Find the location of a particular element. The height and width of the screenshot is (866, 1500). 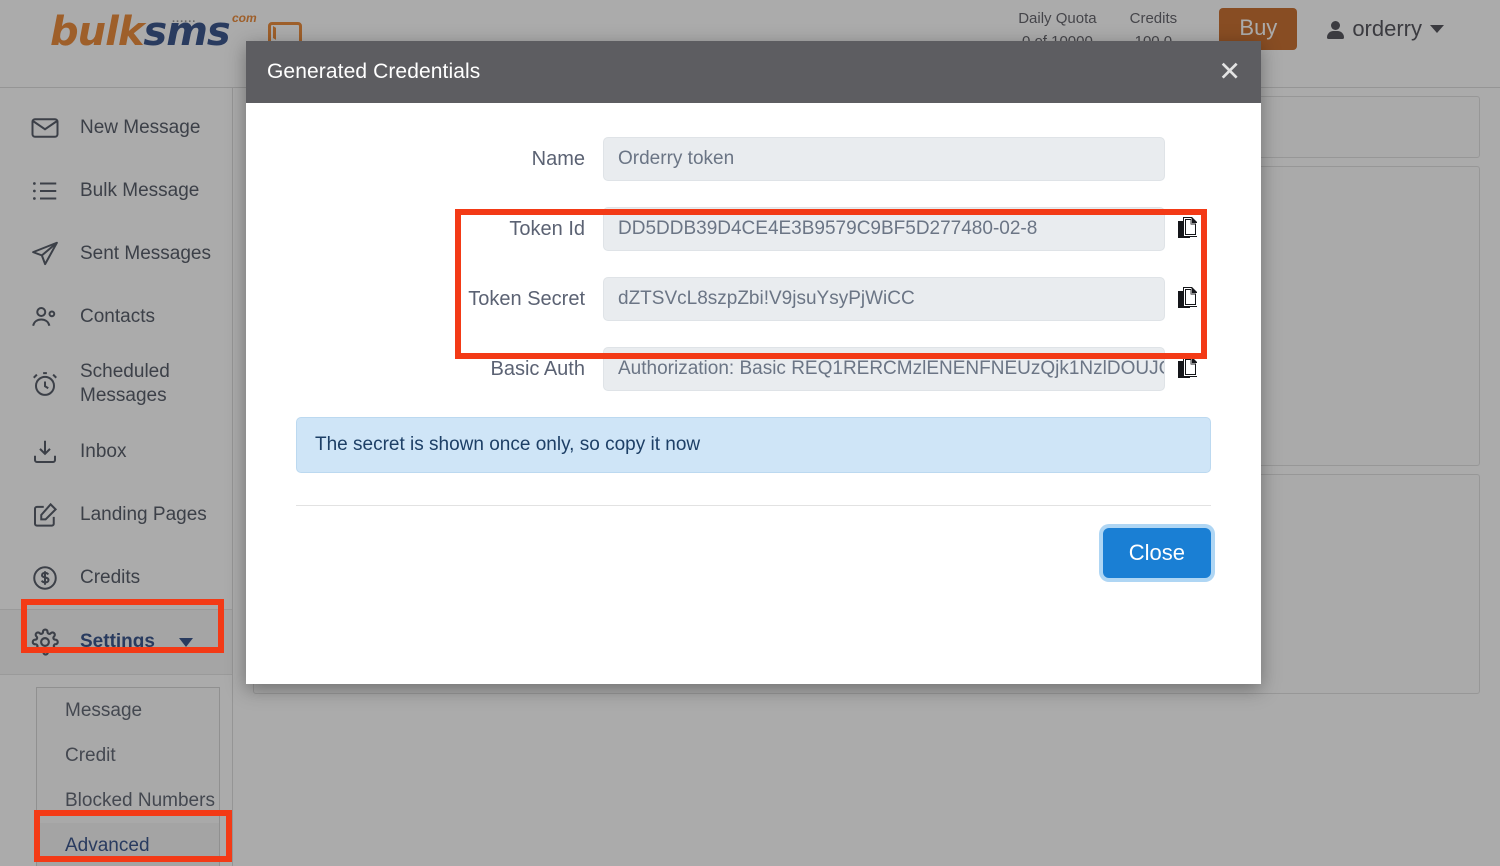

copy-token-secret-button is located at coordinates (1188, 299).